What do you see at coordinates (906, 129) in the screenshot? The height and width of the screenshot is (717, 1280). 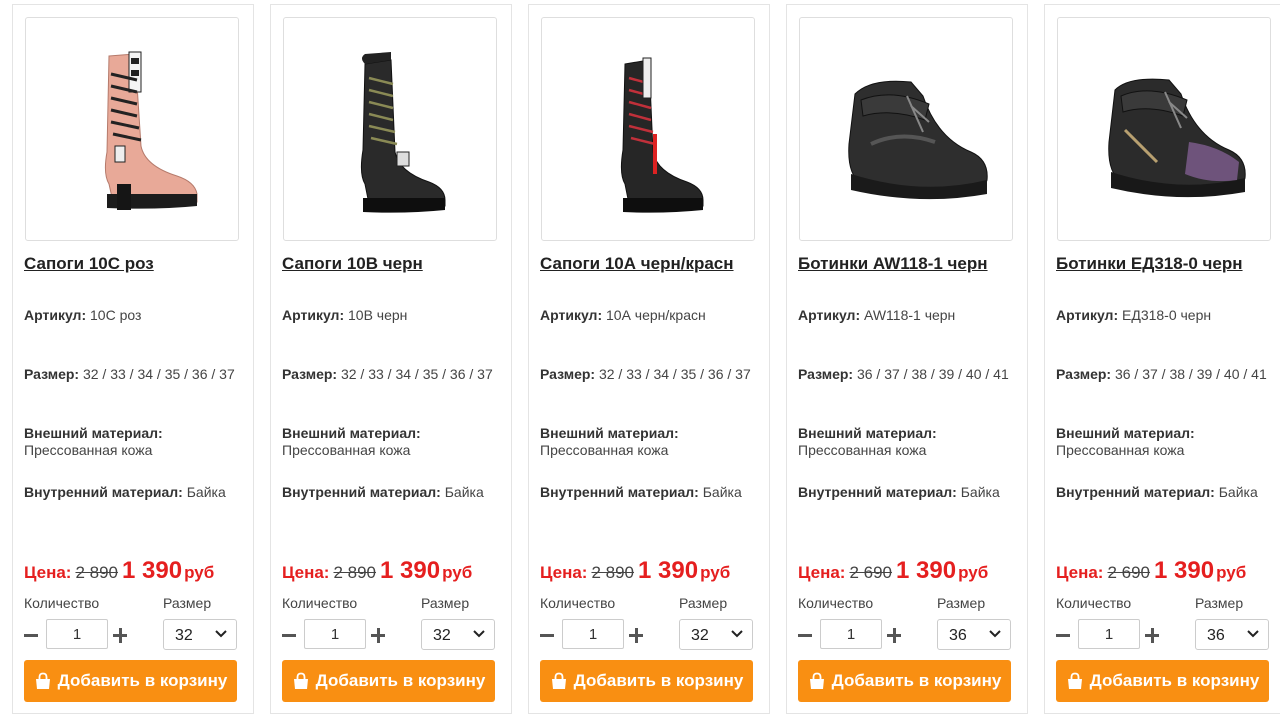 I see `product-image-sport-boot` at bounding box center [906, 129].